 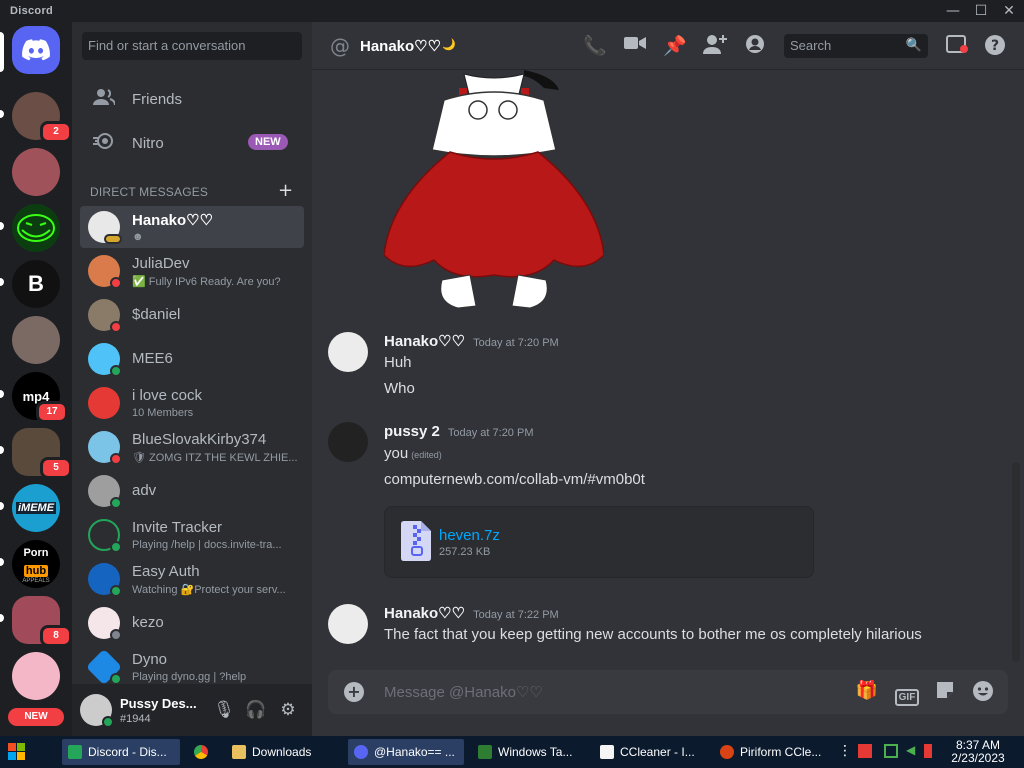 I want to click on upload-plus-icon: +, so click(x=354, y=692).